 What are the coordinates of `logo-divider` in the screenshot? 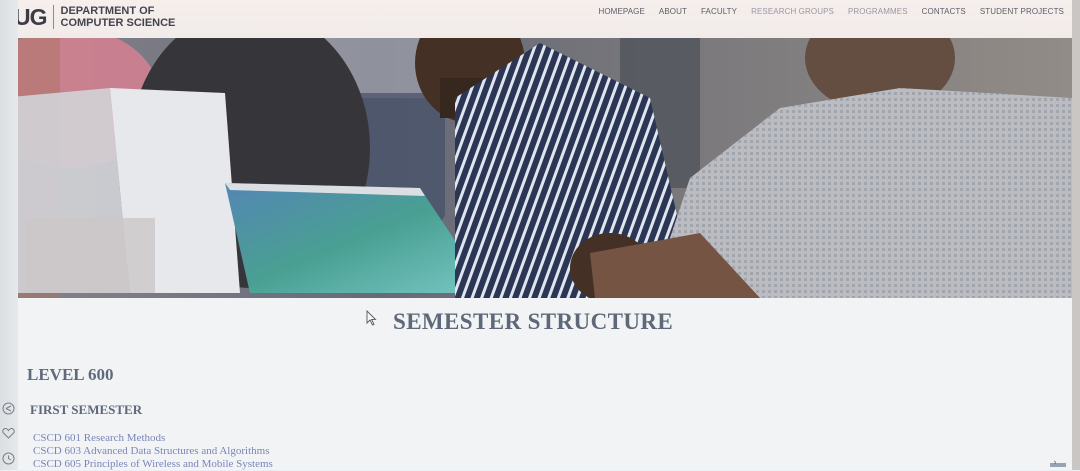 It's located at (53, 17).